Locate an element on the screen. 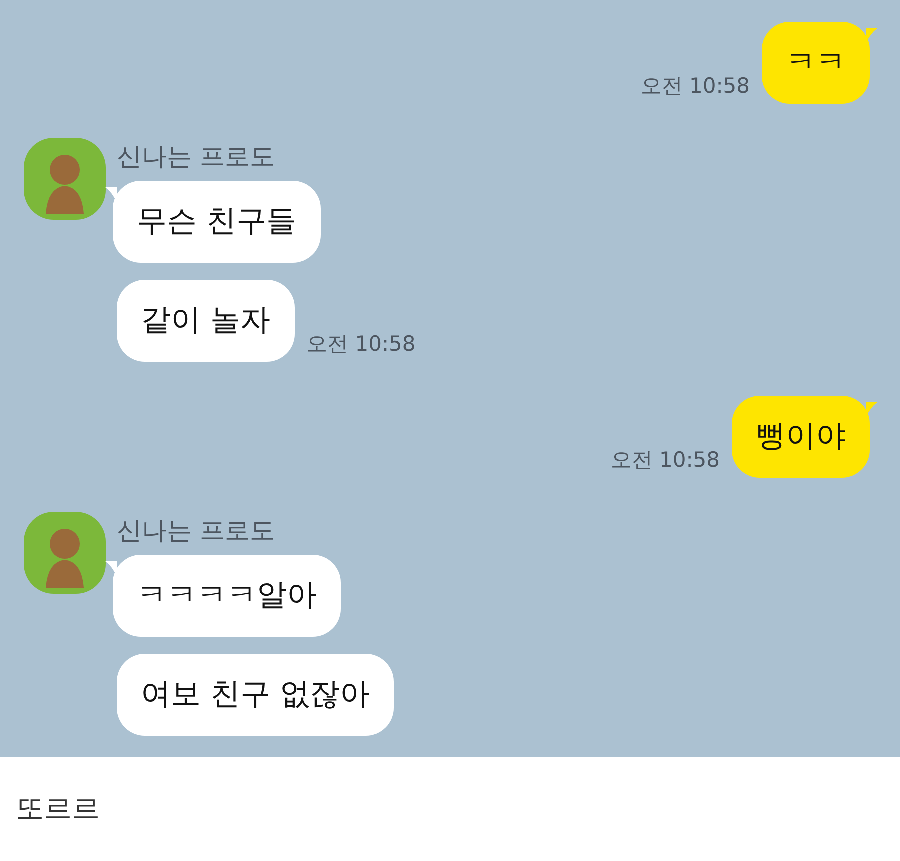 This screenshot has width=900, height=861. message-bubble: ㅋㅋㅋㅋ알아 is located at coordinates (227, 596).